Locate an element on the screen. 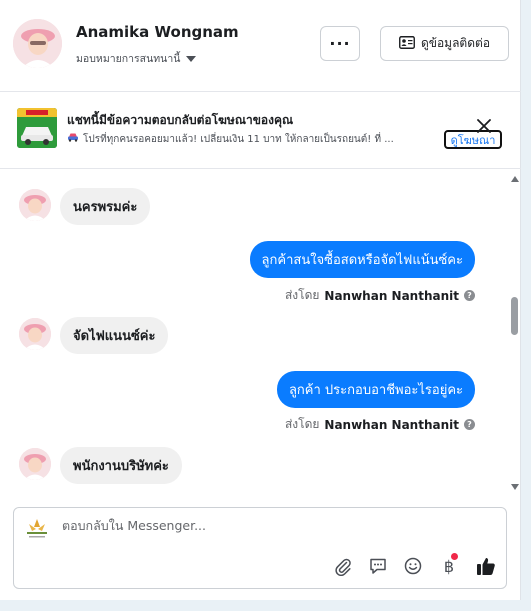 The width and height of the screenshot is (531, 611). assign-label: มอบหมายการสนทนานี้ is located at coordinates (128, 59).